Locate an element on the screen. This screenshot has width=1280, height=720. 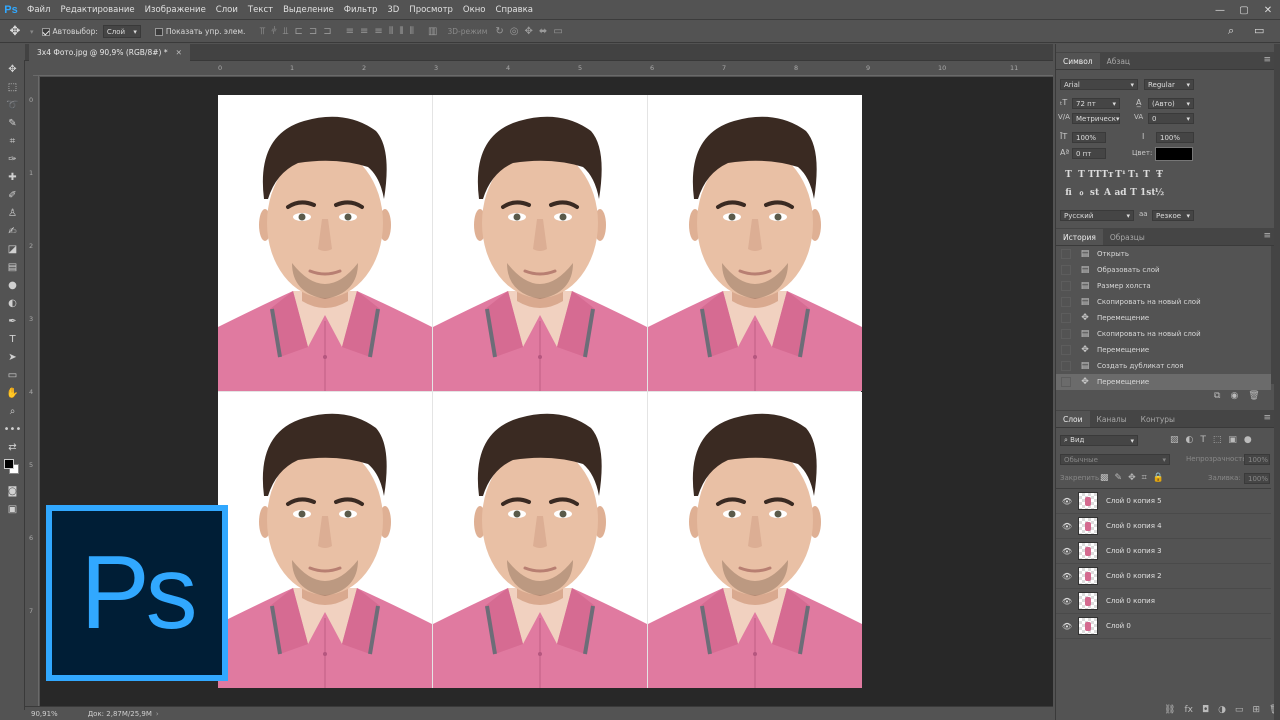
lasso-icon: ➰ is located at coordinates (12, 105).